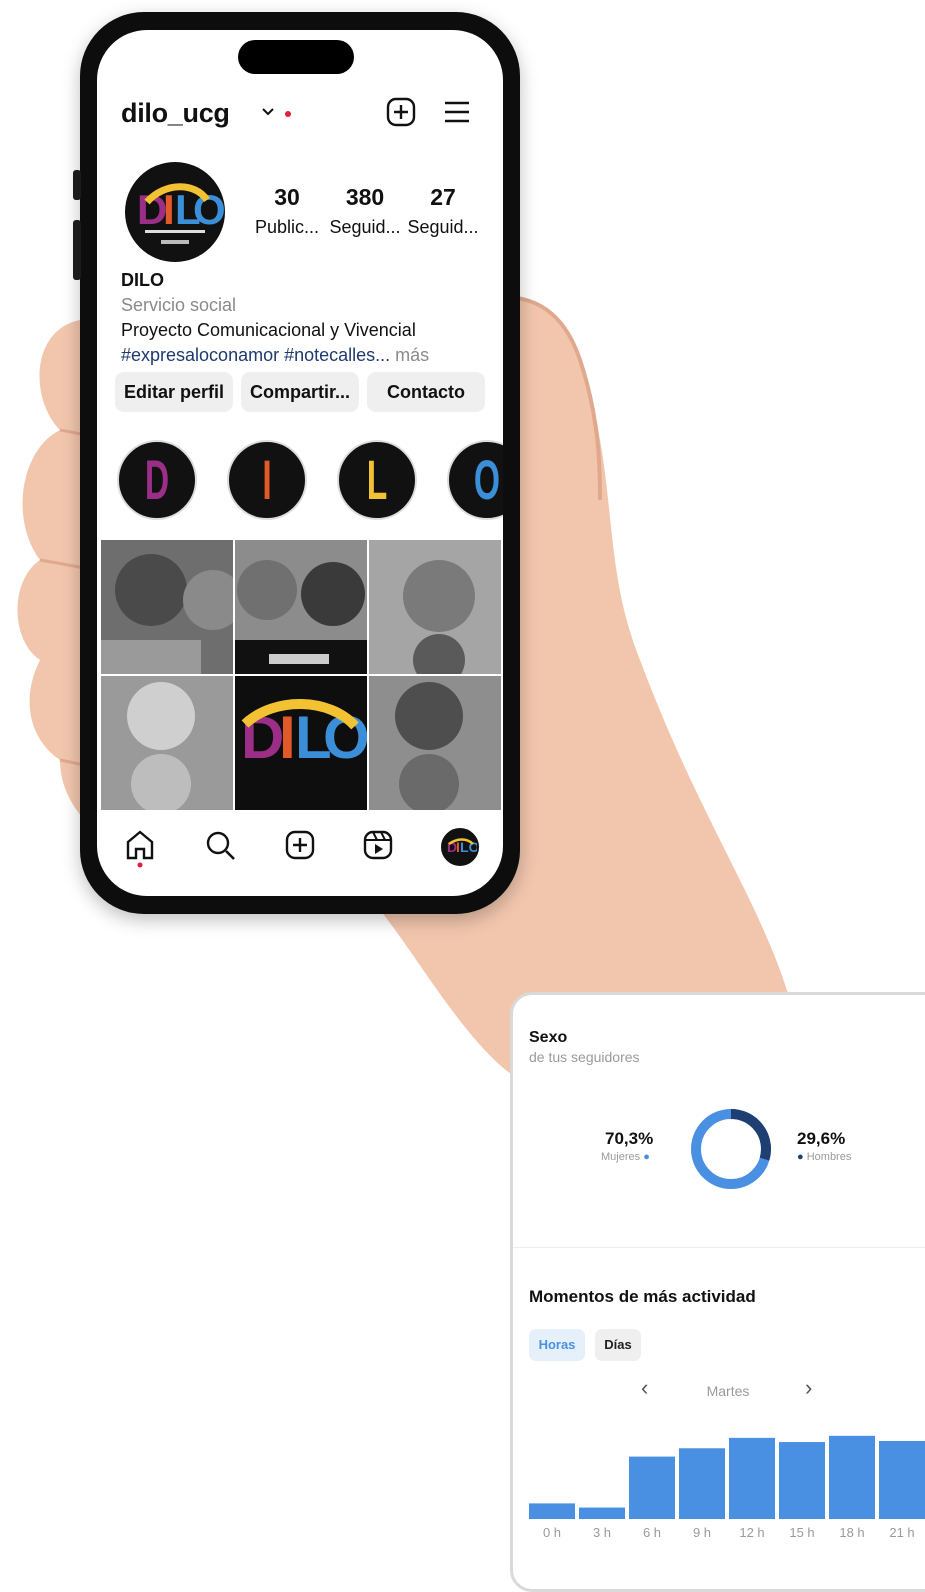 This screenshot has height=1592, width=925. Describe the element at coordinates (412, 355) in the screenshot. I see `more-link: más` at that location.